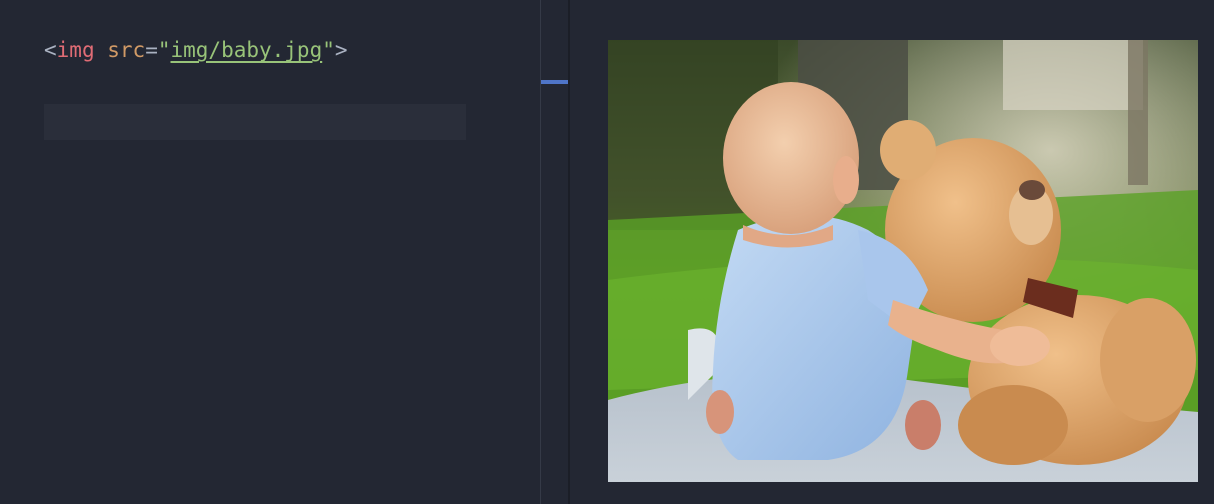  I want to click on attribute-name: src, so click(126, 50).